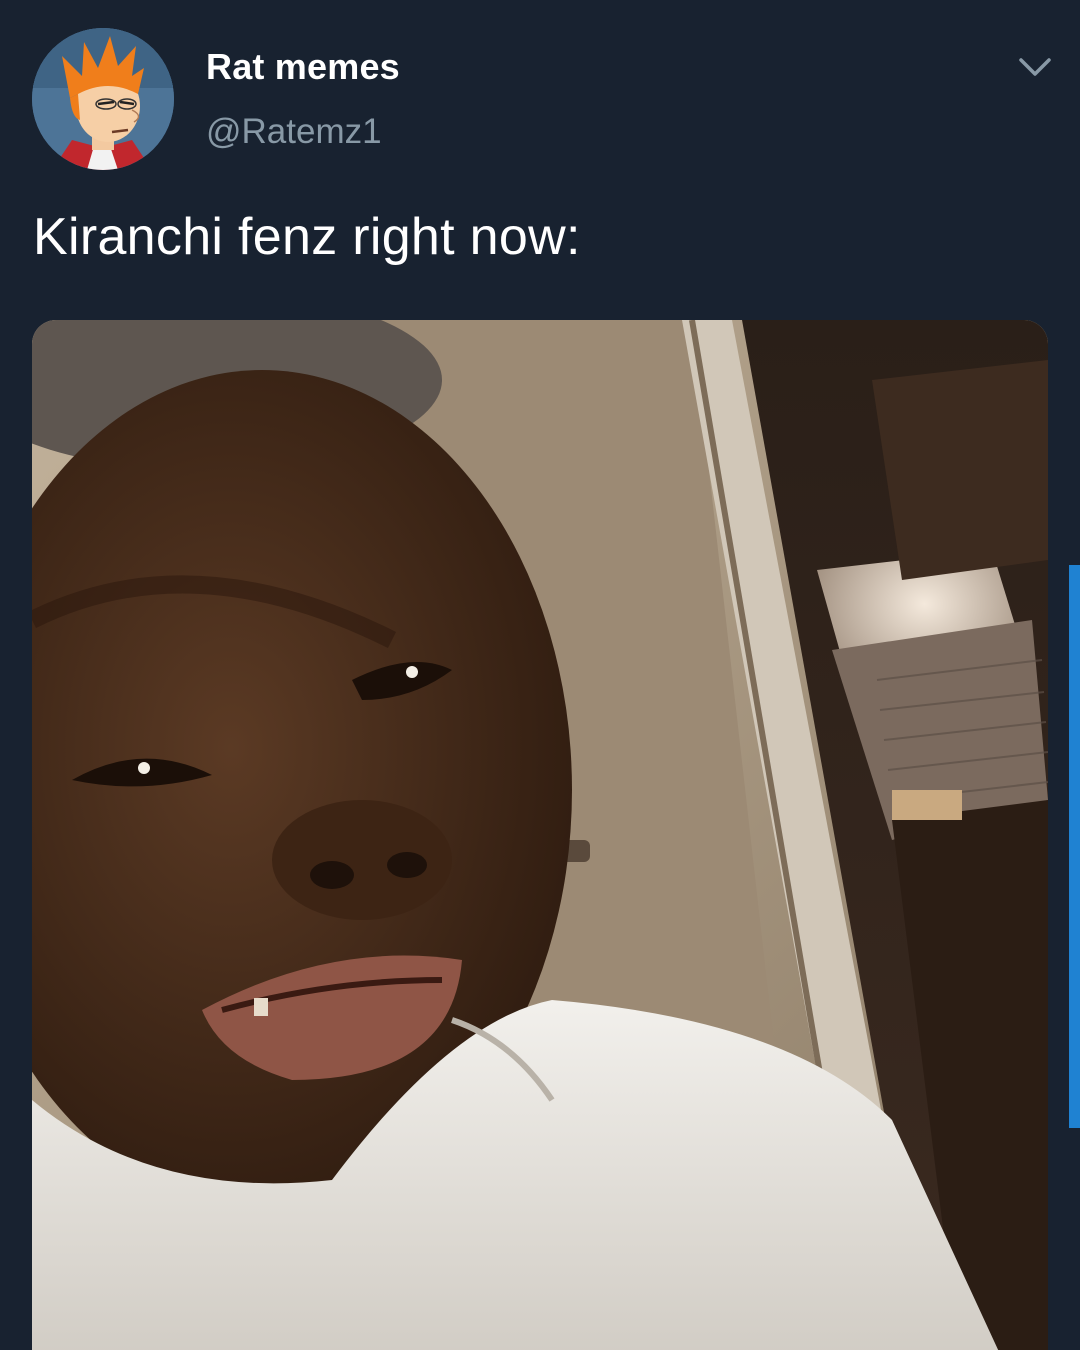 The height and width of the screenshot is (1350, 1080). What do you see at coordinates (307, 237) in the screenshot?
I see `tweet-text: Kiranchi fenz right now:` at bounding box center [307, 237].